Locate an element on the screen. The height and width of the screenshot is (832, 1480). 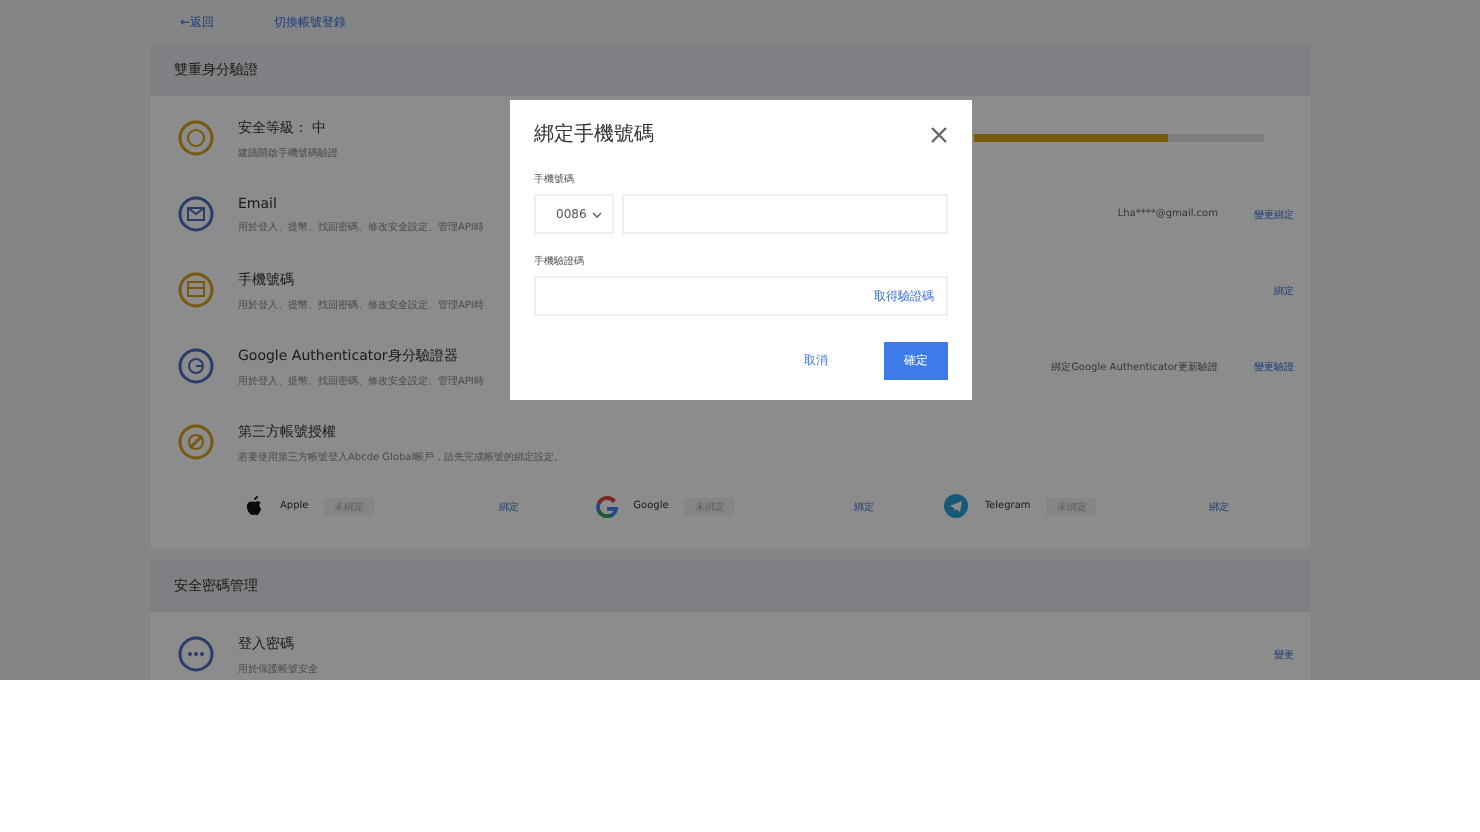
password-icon is located at coordinates (196, 654).